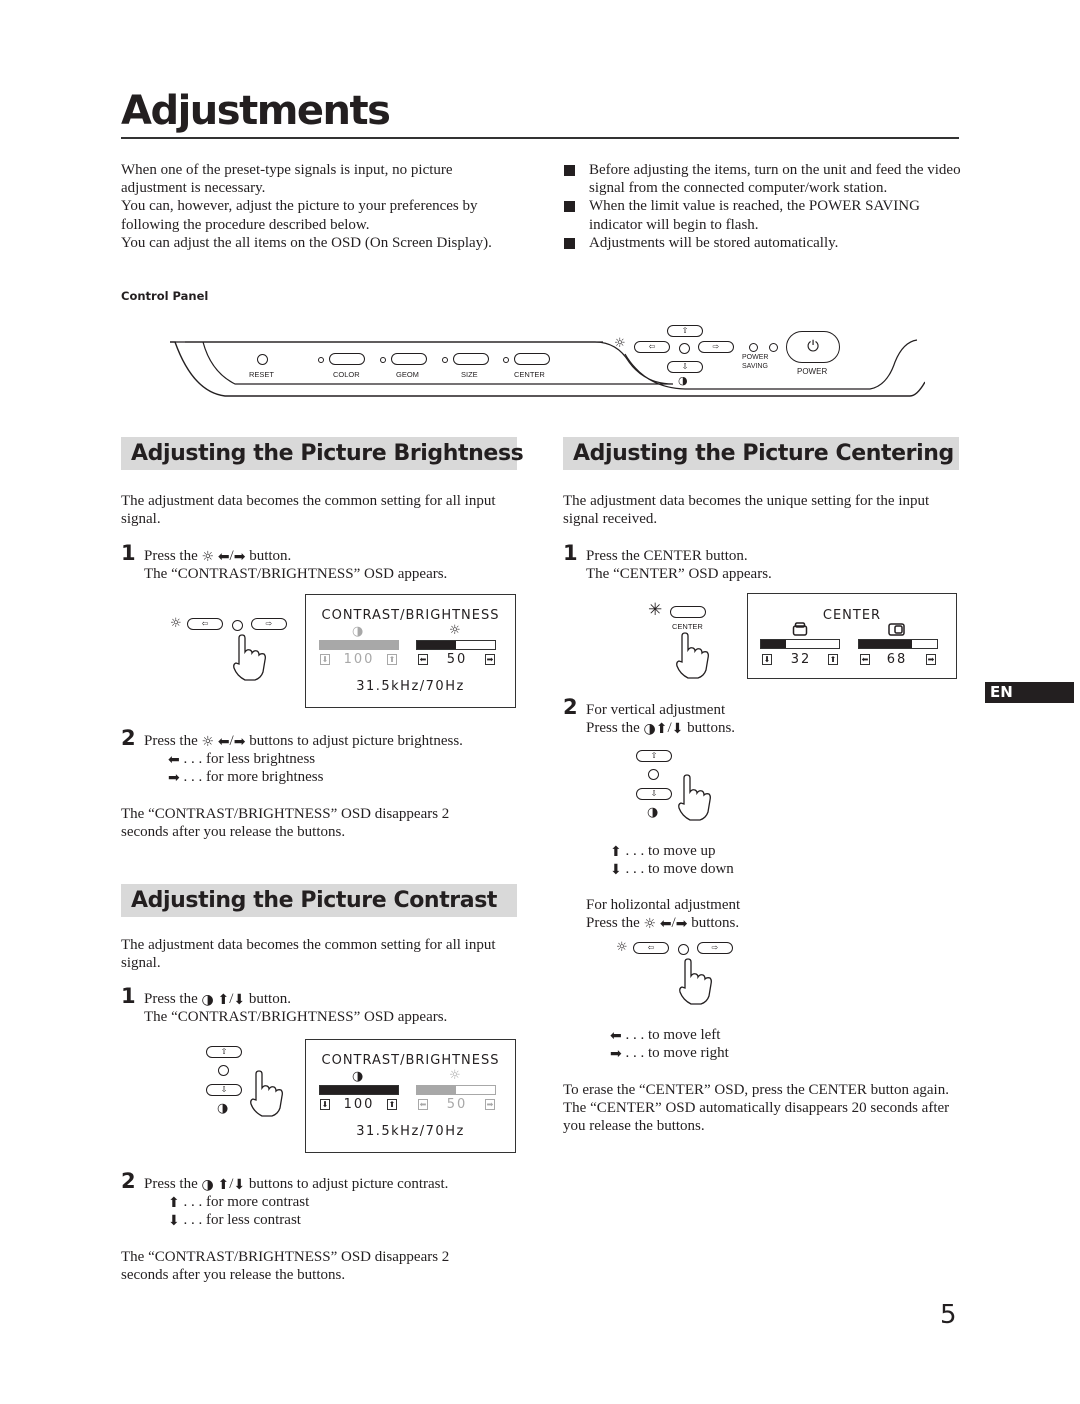 The width and height of the screenshot is (1080, 1404). Describe the element at coordinates (886, 644) in the screenshot. I see `horizontal-bar-fill` at that location.